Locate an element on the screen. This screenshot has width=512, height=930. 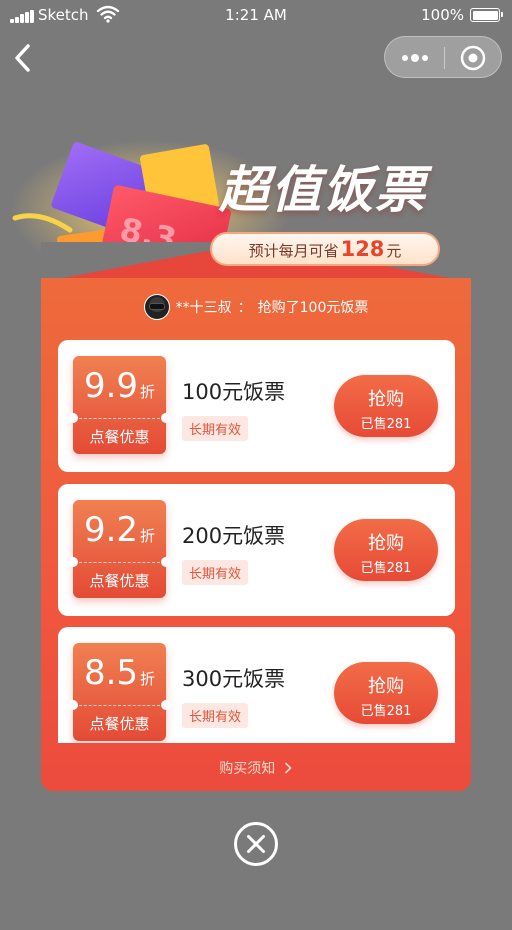
battery-icon is located at coordinates (486, 15).